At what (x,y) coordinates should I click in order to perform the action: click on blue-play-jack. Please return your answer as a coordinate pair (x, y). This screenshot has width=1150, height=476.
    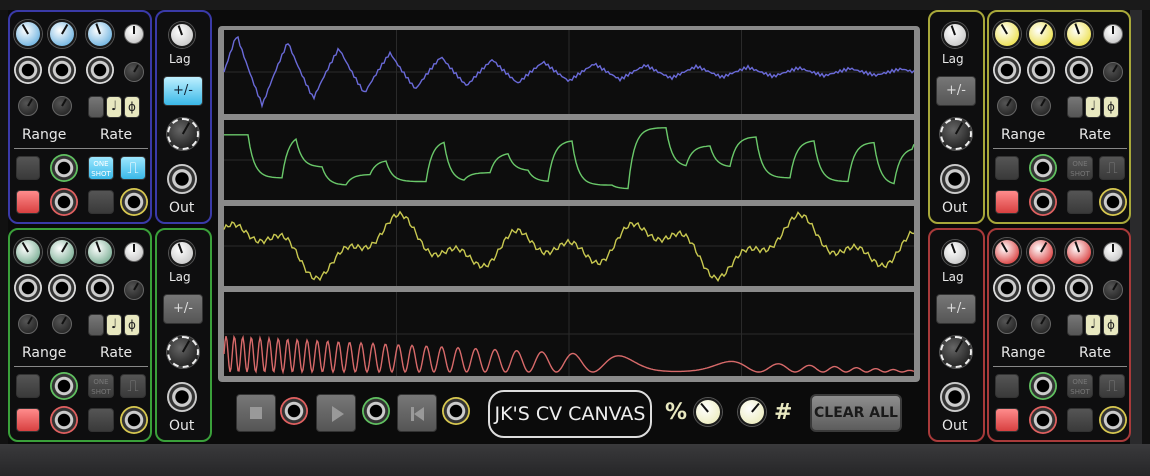
    Looking at the image, I should click on (64, 168).